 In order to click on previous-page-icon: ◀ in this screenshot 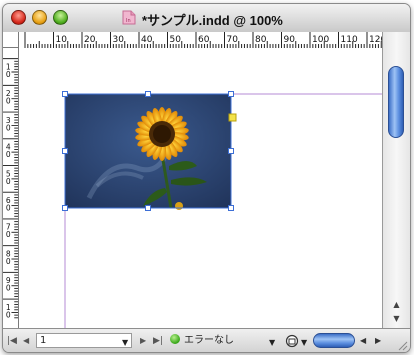, I will do `click(26, 341)`.